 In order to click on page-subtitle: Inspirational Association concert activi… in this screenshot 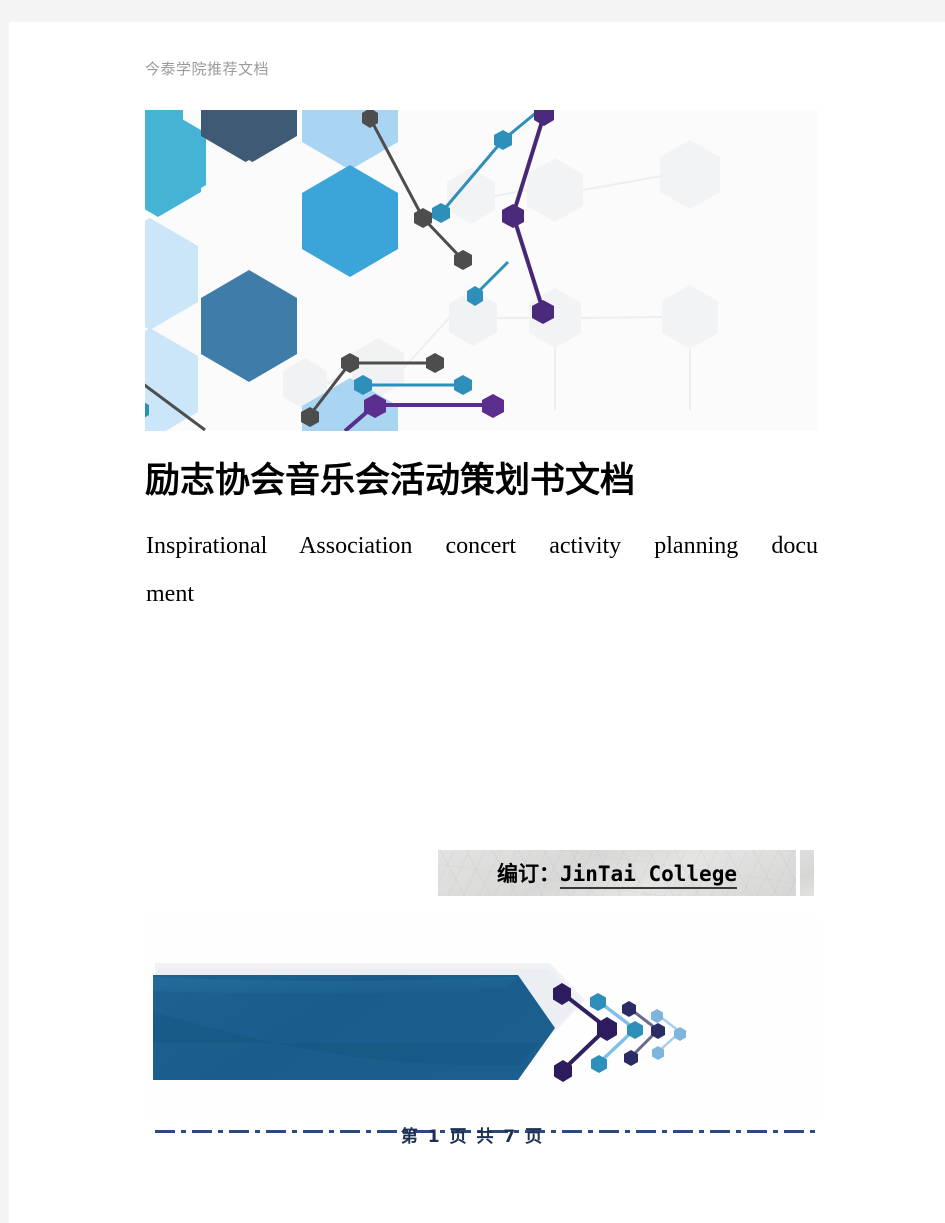, I will do `click(482, 570)`.